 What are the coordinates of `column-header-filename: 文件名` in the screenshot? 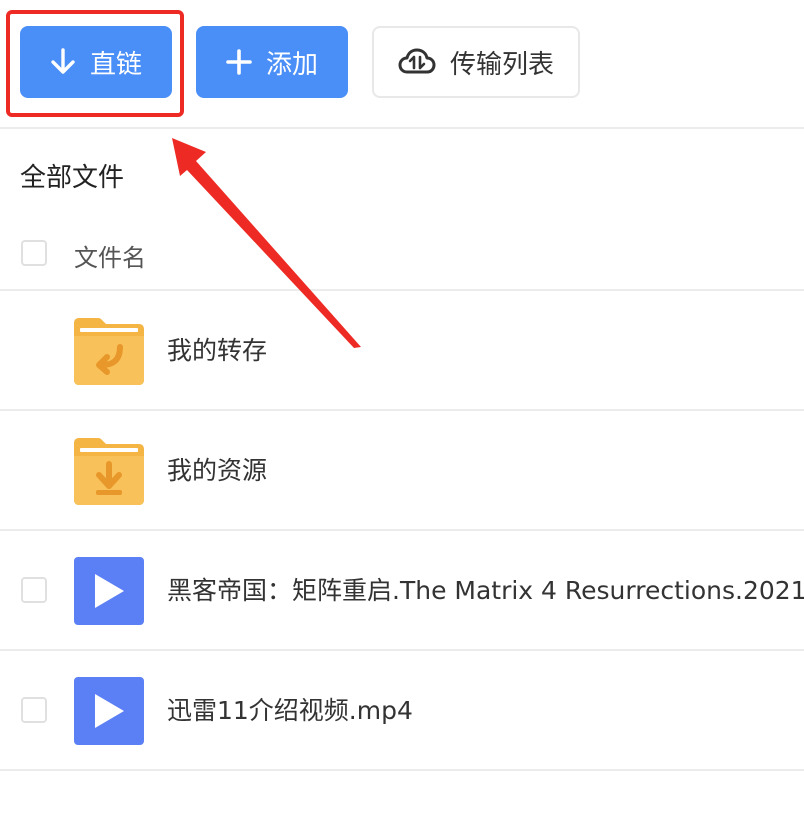 It's located at (110, 258).